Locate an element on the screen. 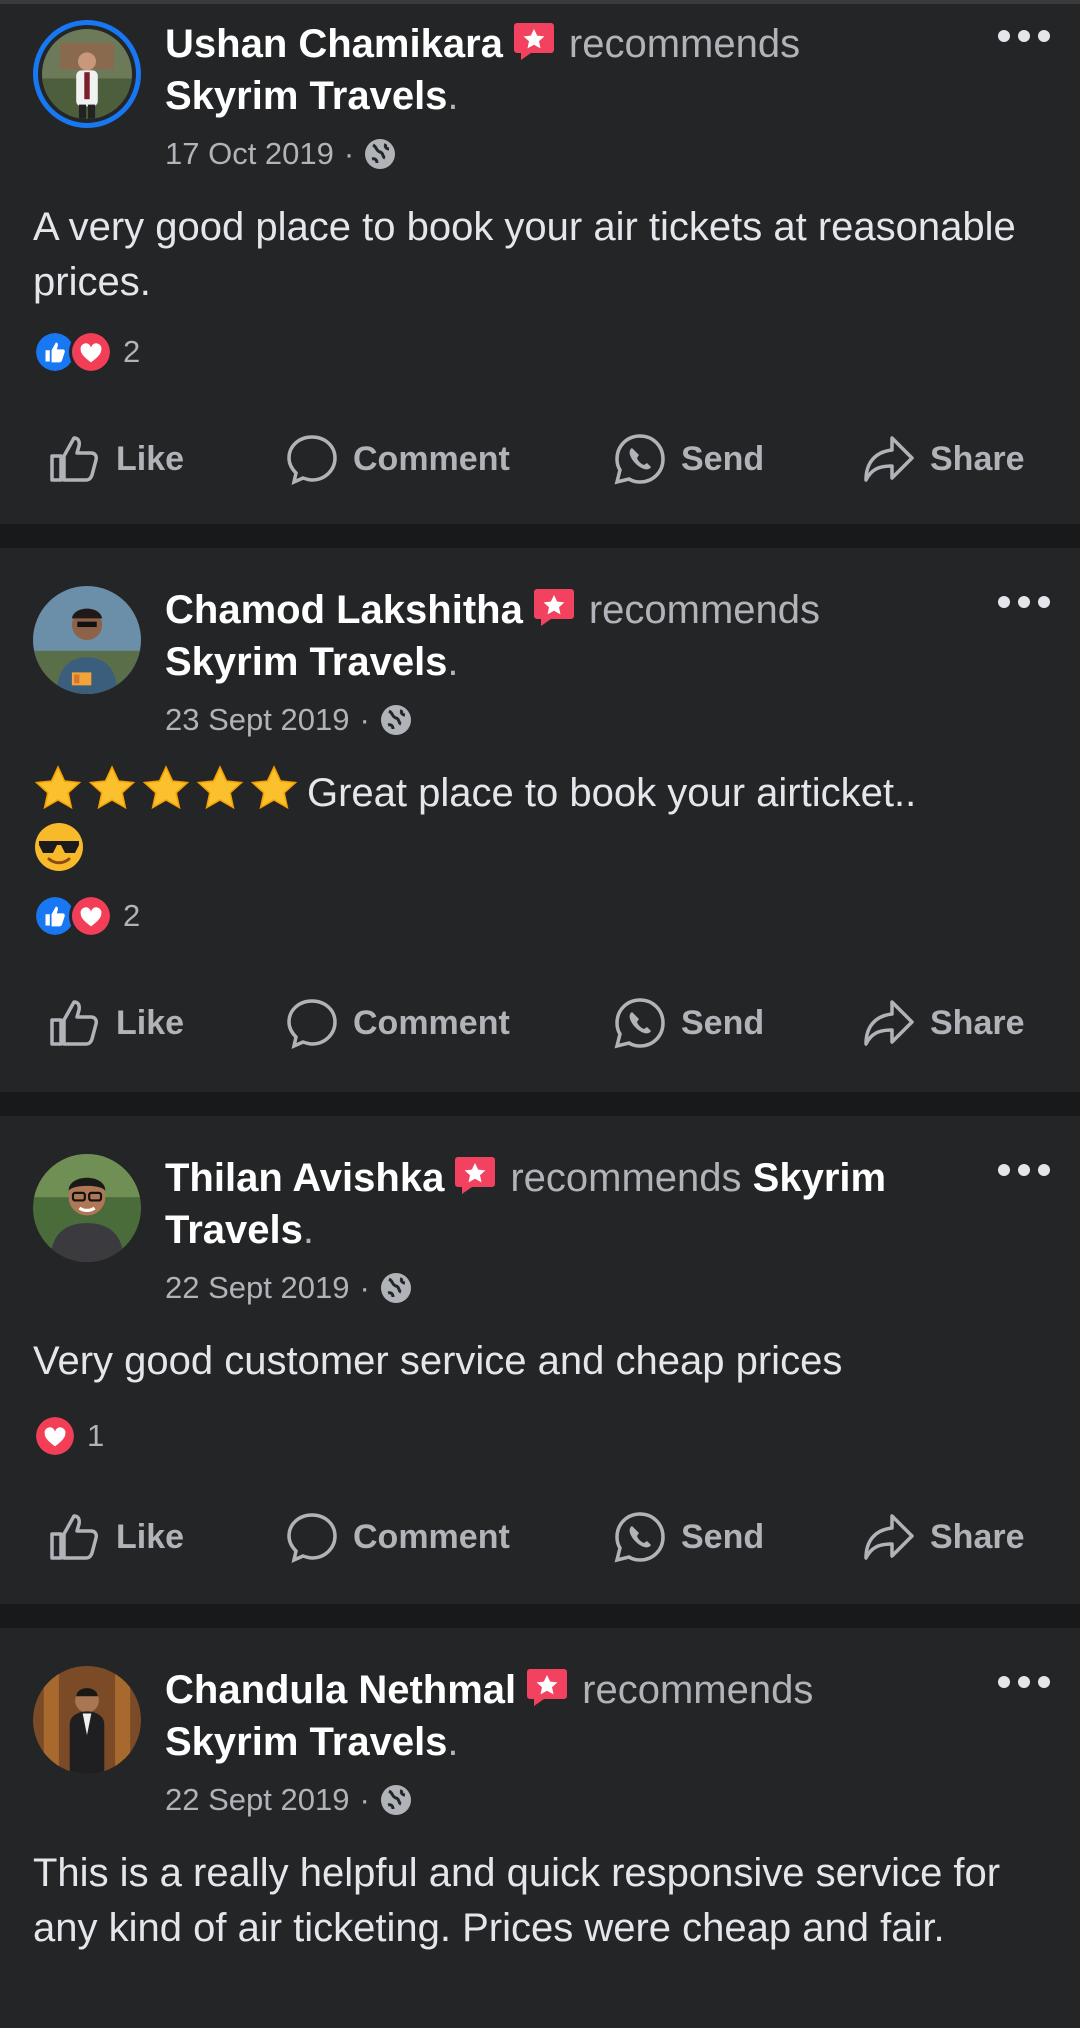 The width and height of the screenshot is (1080, 2028). author-name: Chamod Lakshitha is located at coordinates (344, 610).